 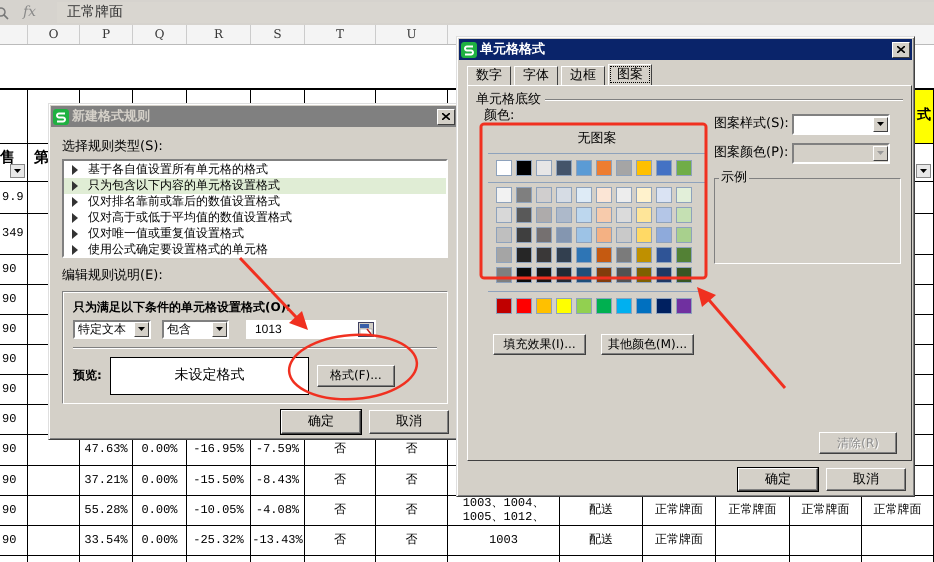 What do you see at coordinates (311, 329) in the screenshot?
I see `value-input: 1013` at bounding box center [311, 329].